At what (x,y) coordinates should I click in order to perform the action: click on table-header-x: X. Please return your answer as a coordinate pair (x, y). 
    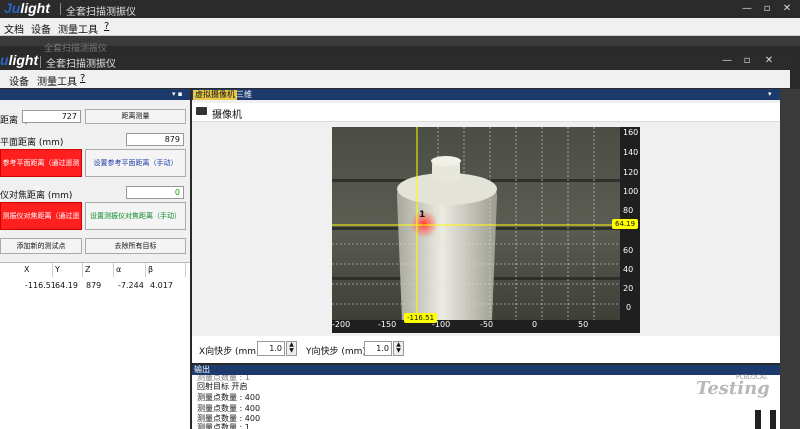
    Looking at the image, I should click on (37, 270).